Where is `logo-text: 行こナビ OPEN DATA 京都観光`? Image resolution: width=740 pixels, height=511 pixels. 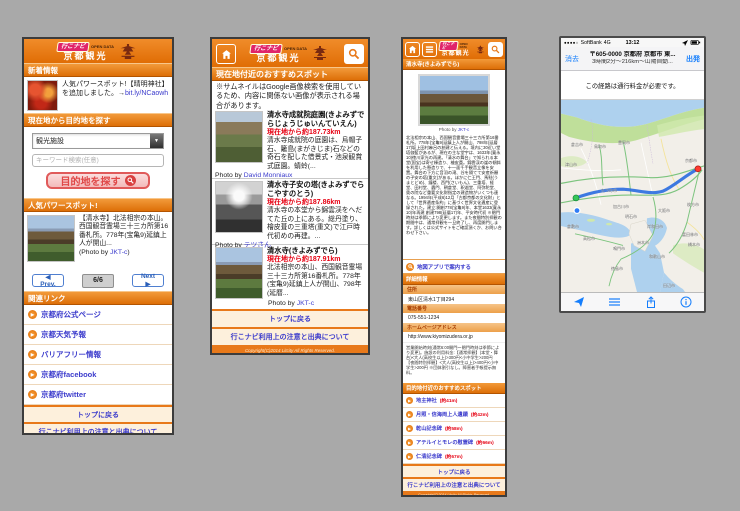 logo-text: 行こナビ OPEN DATA 京都観光 is located at coordinates (85, 51).